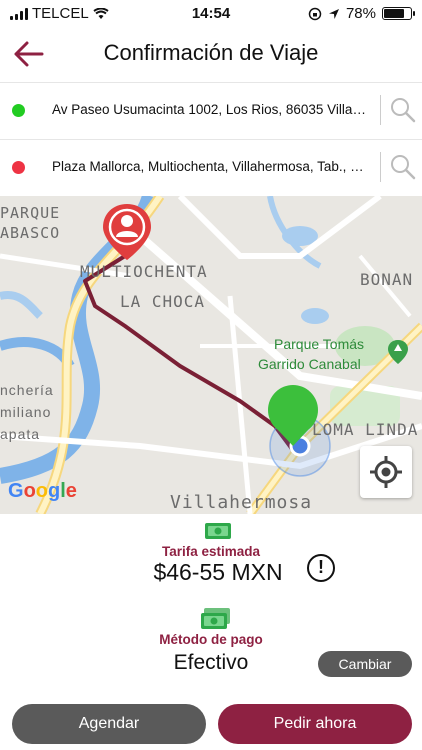 This screenshot has height=750, width=422. Describe the element at coordinates (319, 344) in the screenshot. I see `map-label: Parque Tomás` at that location.